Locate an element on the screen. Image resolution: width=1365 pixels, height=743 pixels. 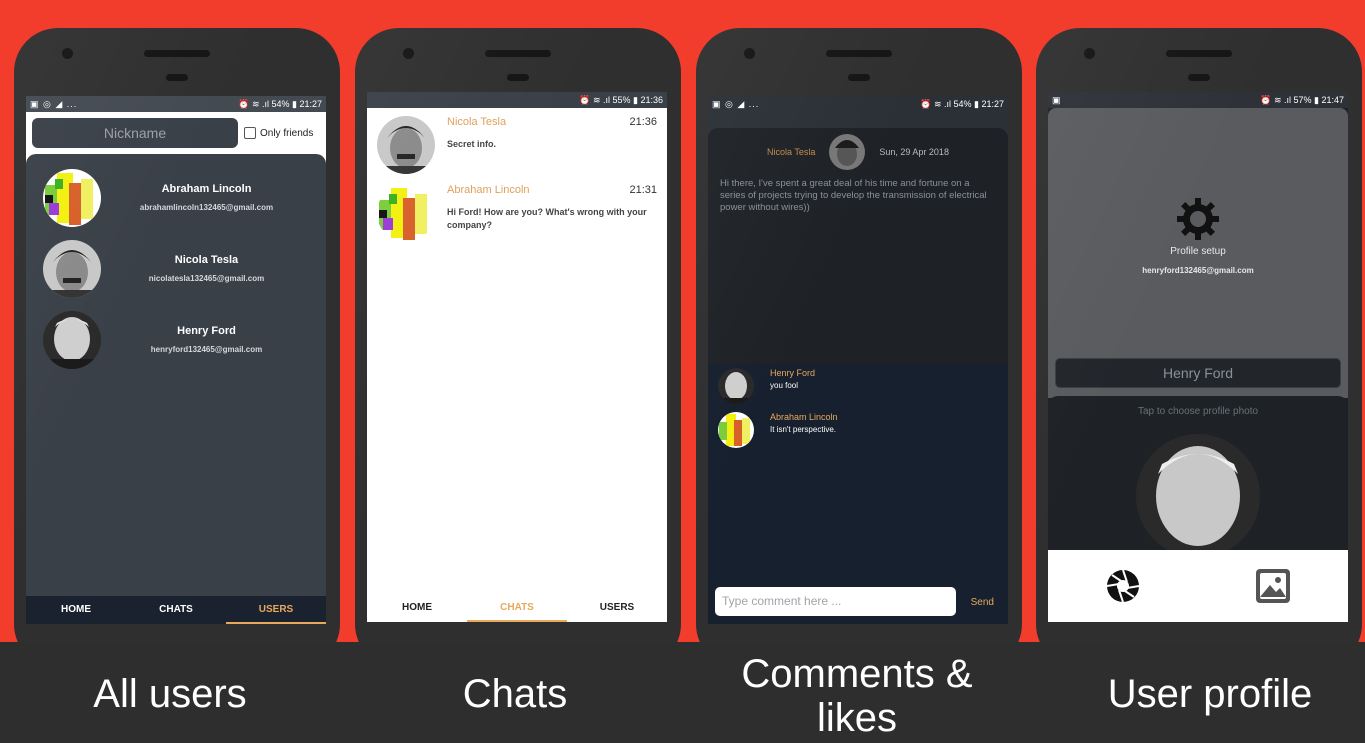
post-date: Sun, 29 Apr 2018 is located at coordinates (914, 152).